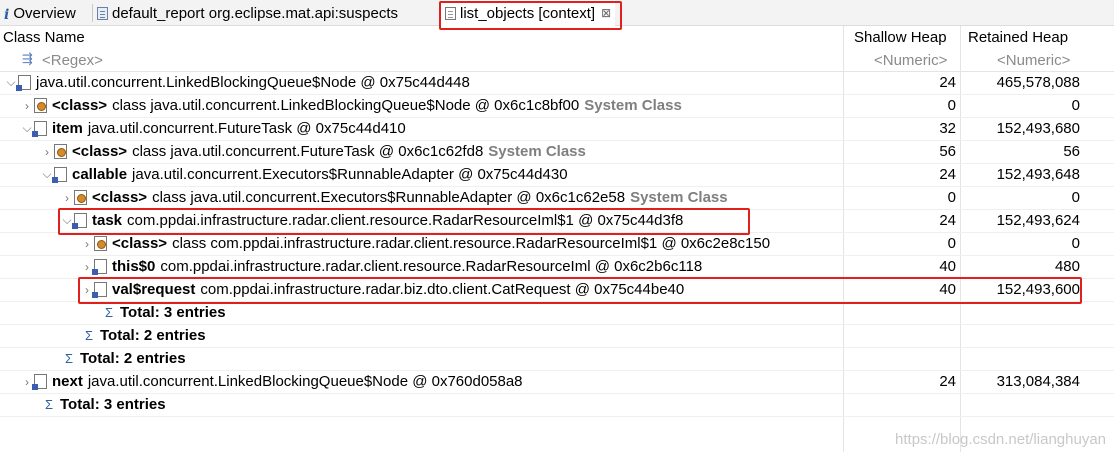 The height and width of the screenshot is (452, 1114). What do you see at coordinates (1033, 60) in the screenshot?
I see `retained-filter-input: <Numeric>` at bounding box center [1033, 60].